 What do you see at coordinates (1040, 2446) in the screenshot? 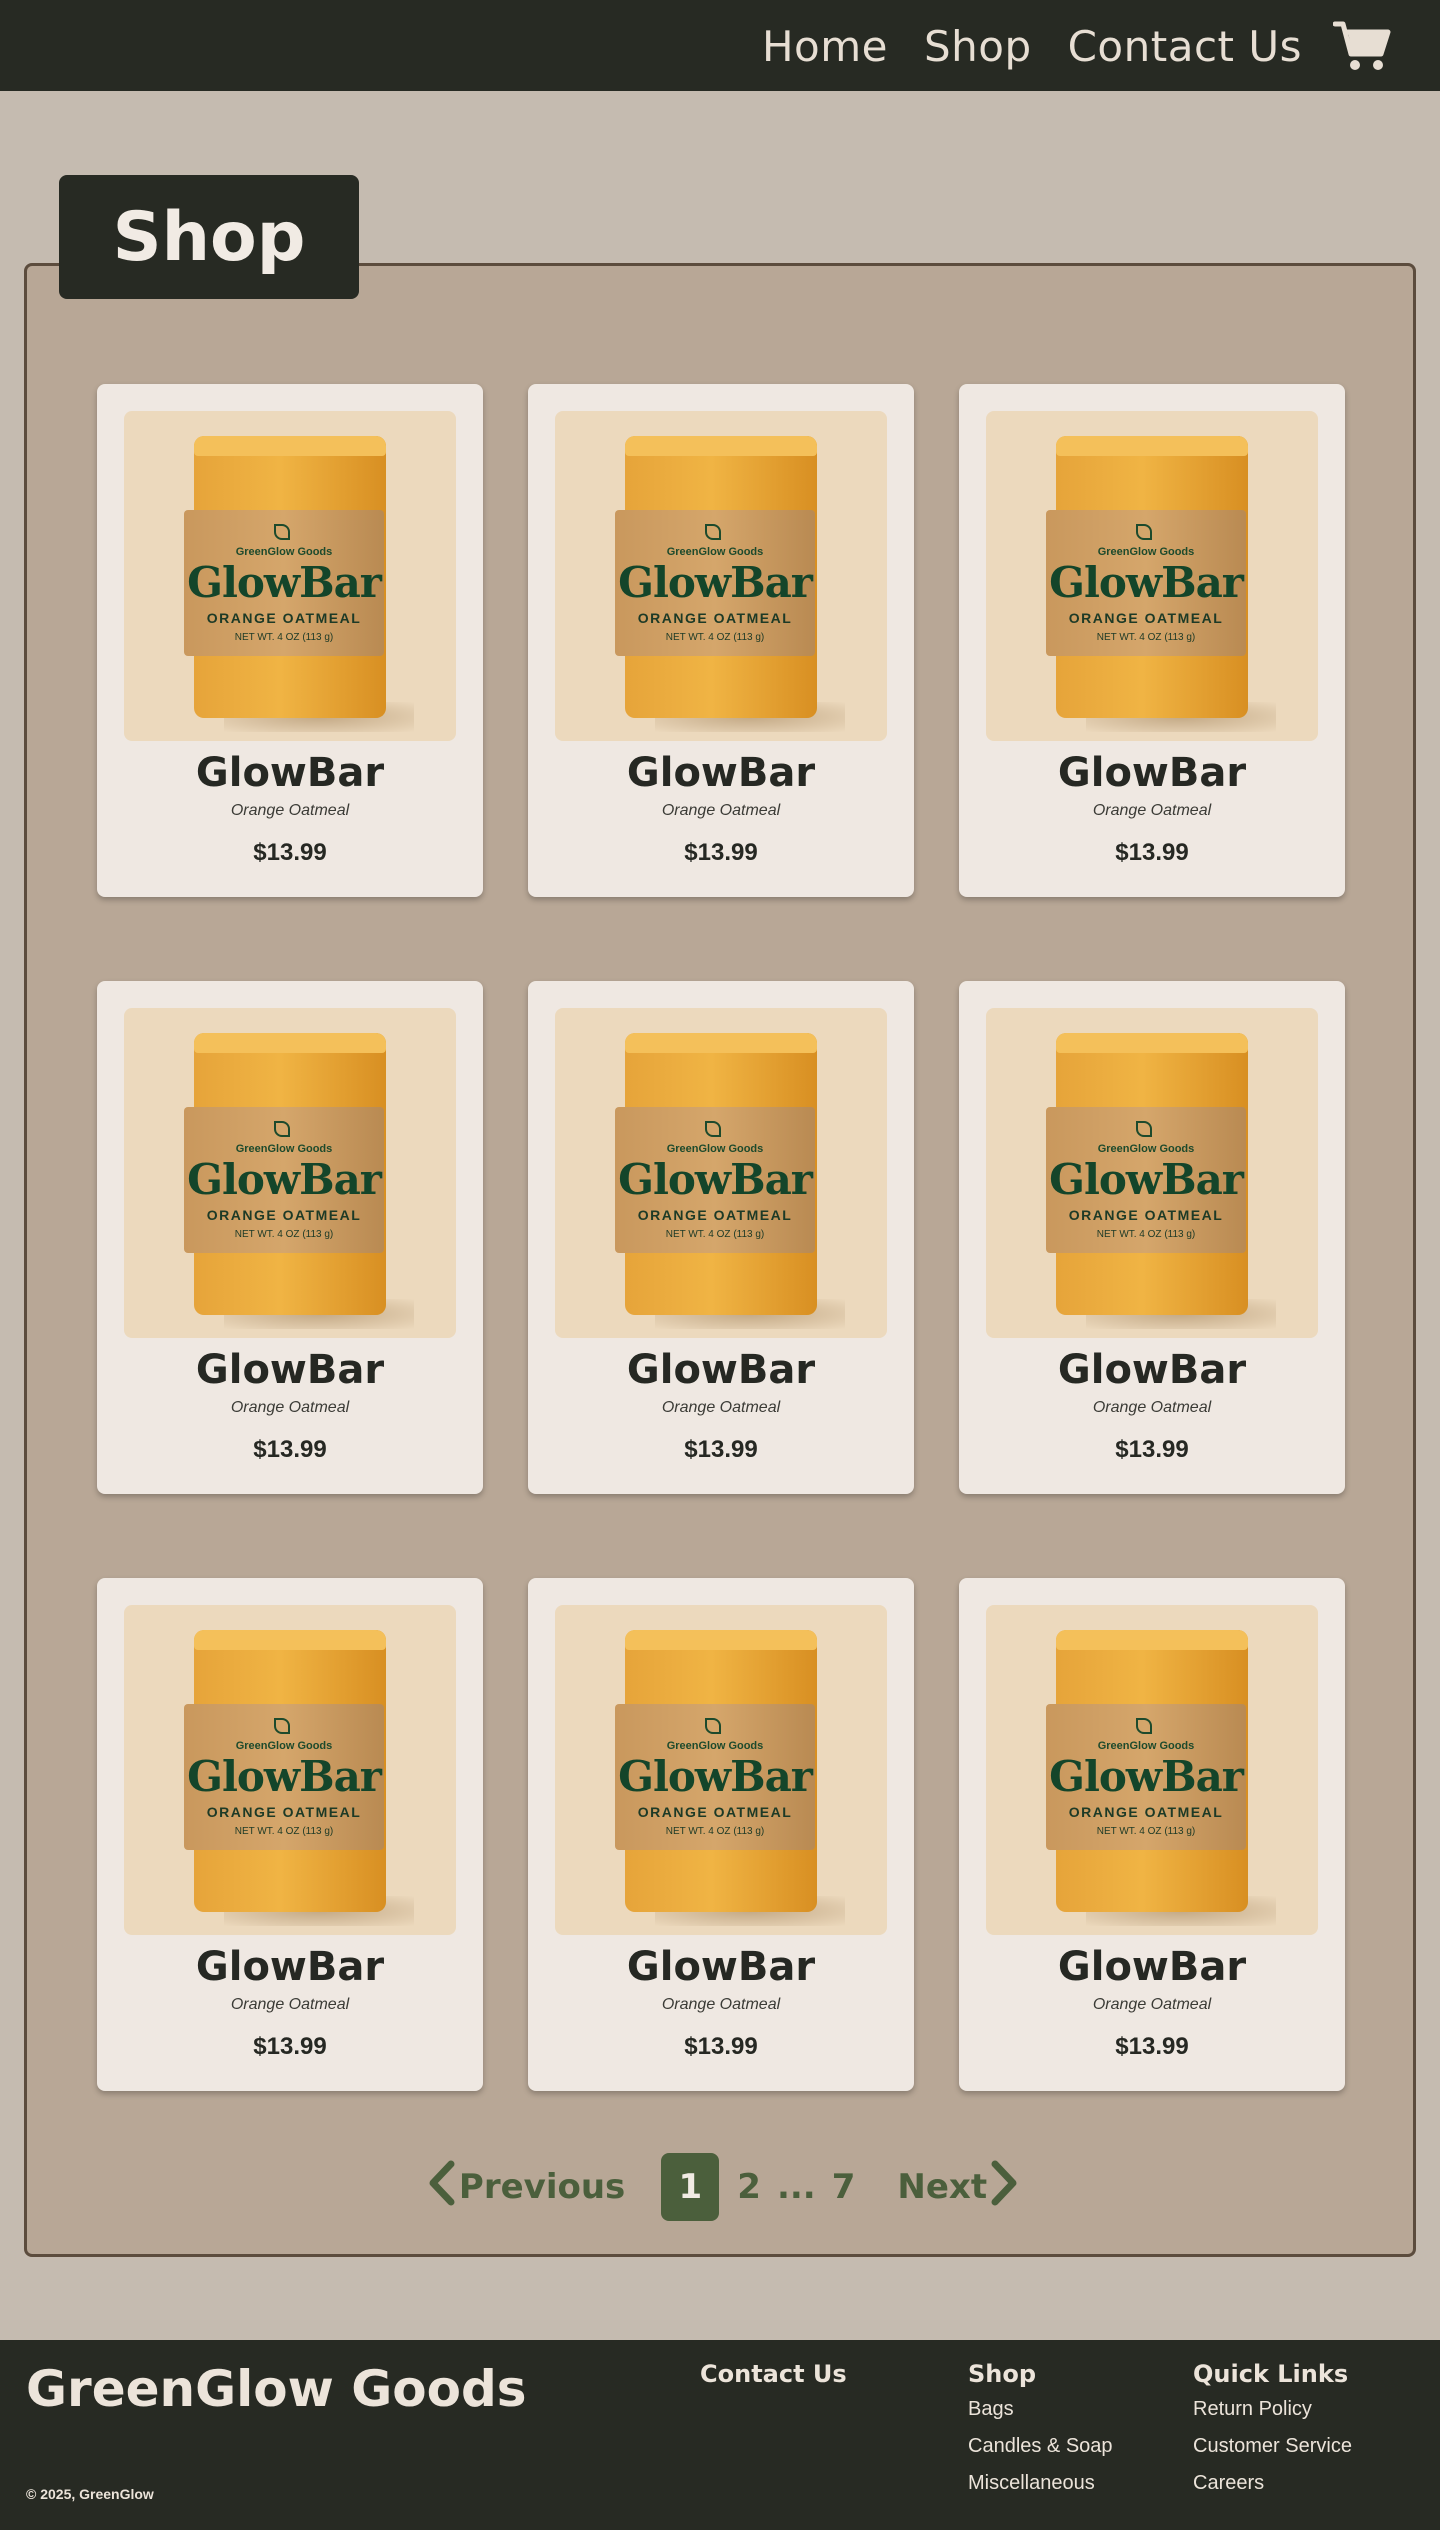
I see `footer-link-candles-soap: Candles & Soap` at bounding box center [1040, 2446].